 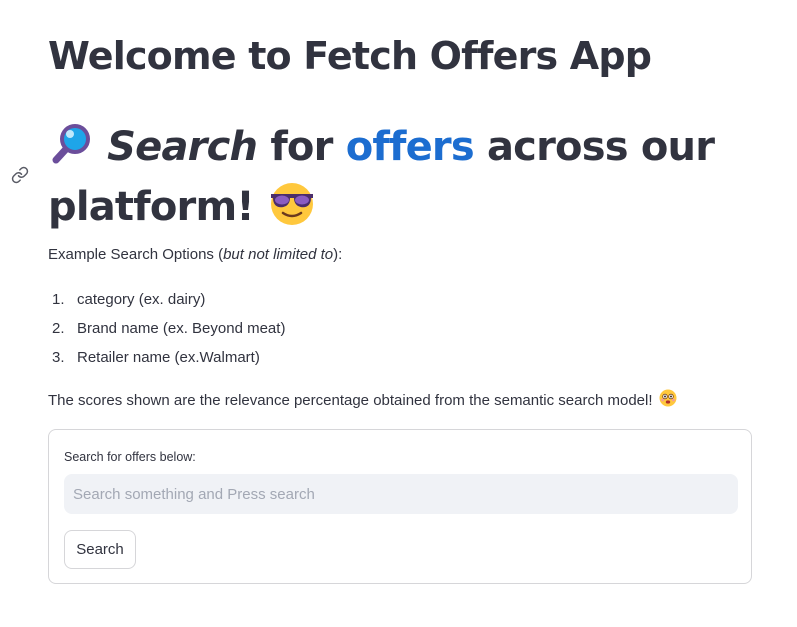 I want to click on search-label: Search for offers below:, so click(x=130, y=457).